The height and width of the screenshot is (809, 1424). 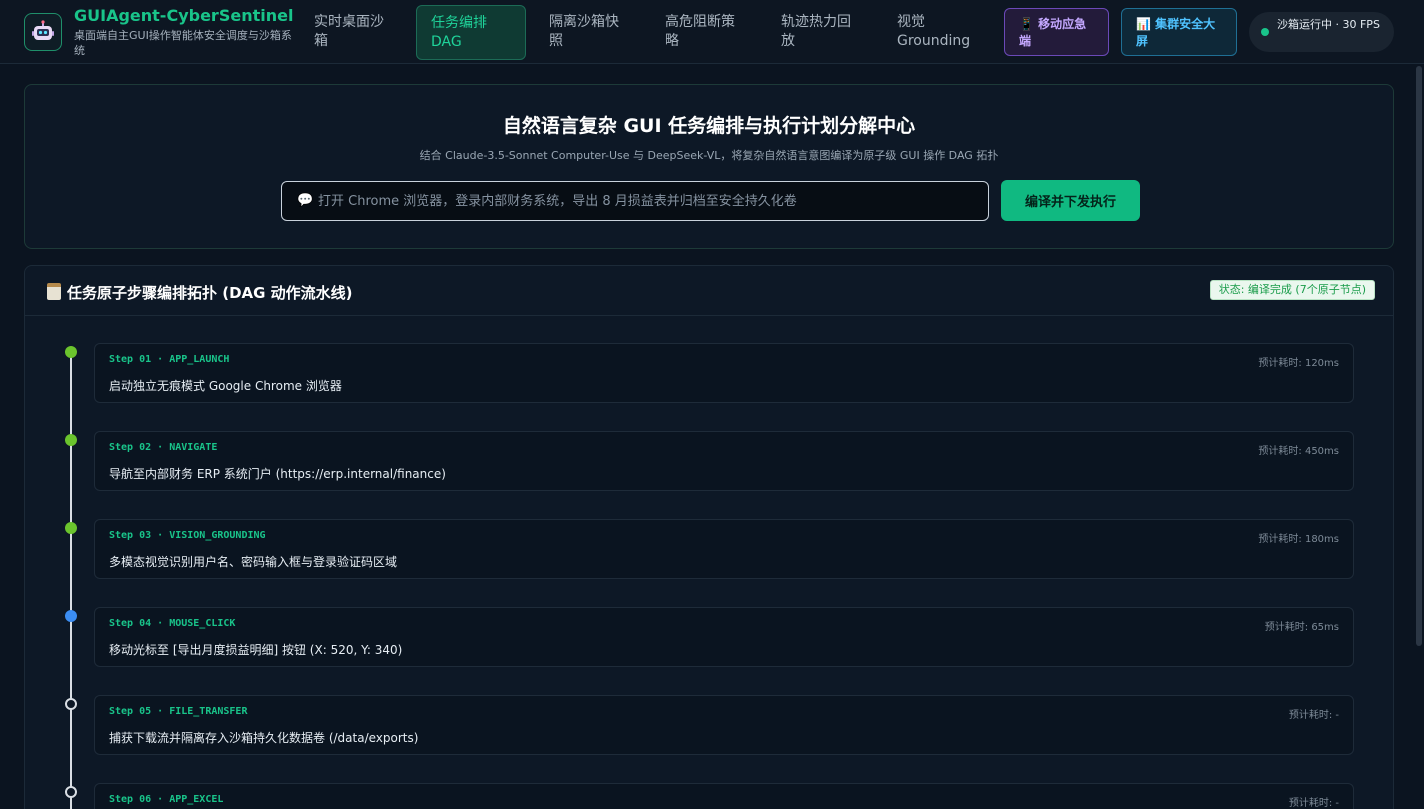 I want to click on page-scrollbar, so click(x=1419, y=436).